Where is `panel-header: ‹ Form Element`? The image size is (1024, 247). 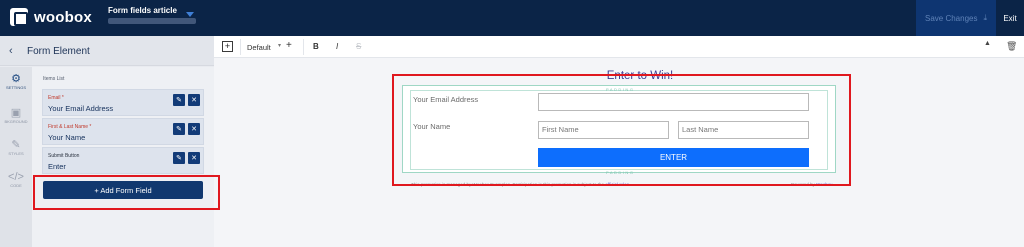 panel-header: ‹ Form Element is located at coordinates (107, 51).